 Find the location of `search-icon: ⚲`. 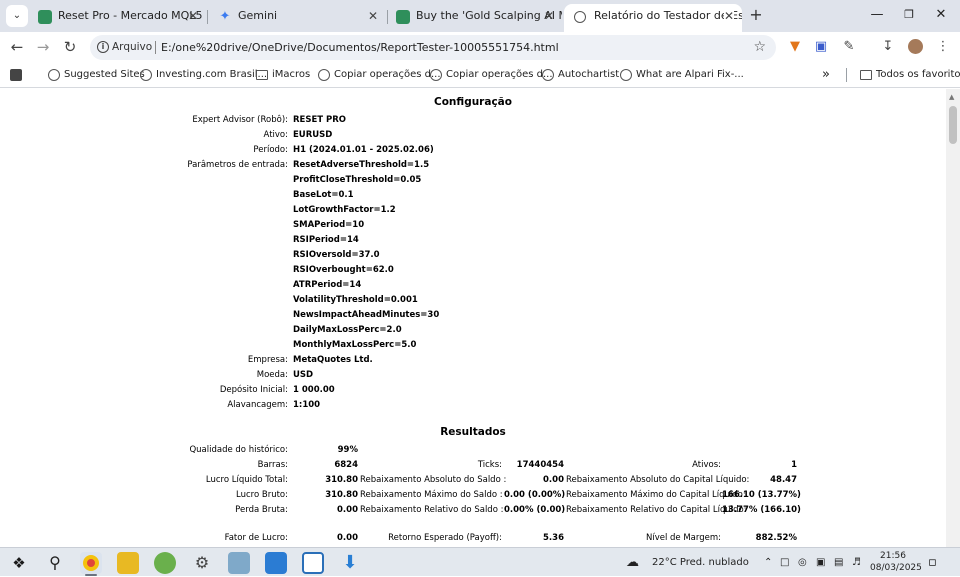

search-icon: ⚲ is located at coordinates (55, 563).